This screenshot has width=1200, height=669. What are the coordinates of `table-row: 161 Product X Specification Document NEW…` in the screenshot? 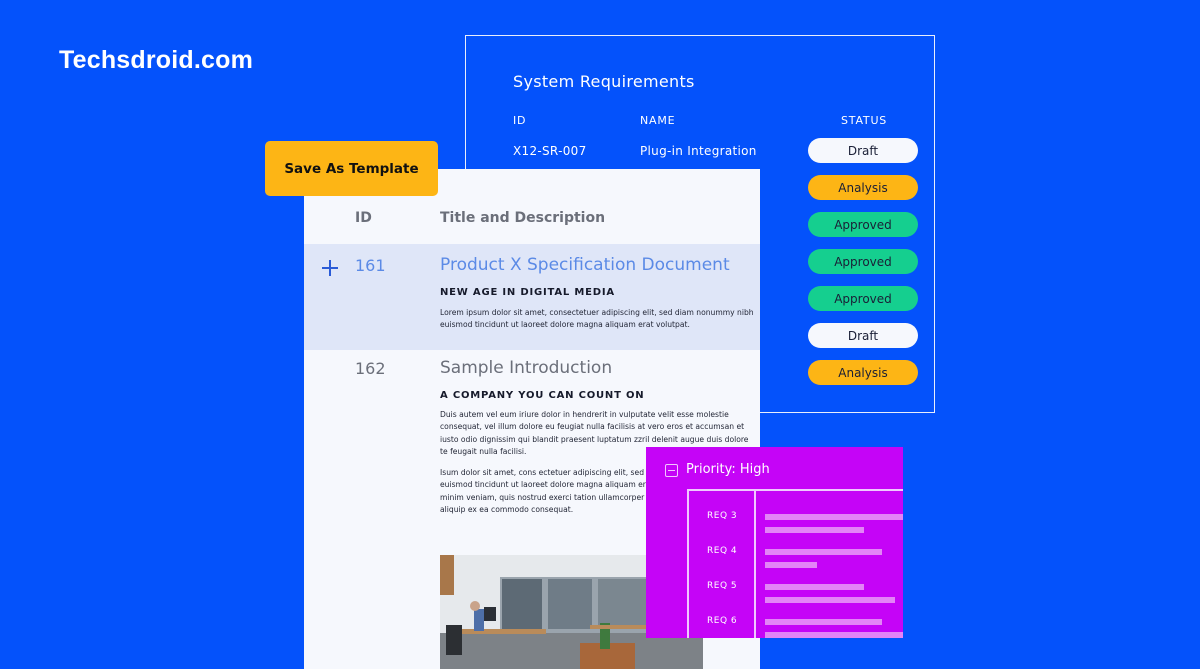 It's located at (532, 297).